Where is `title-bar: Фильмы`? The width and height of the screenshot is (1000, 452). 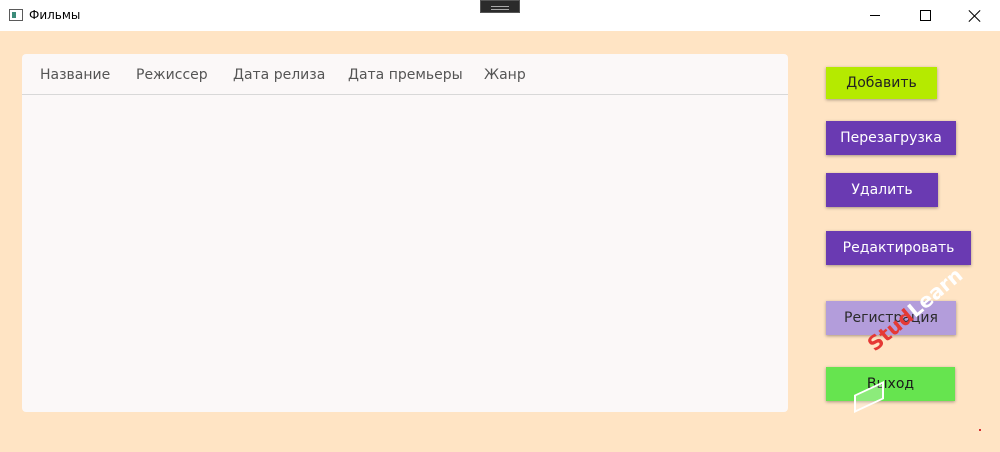
title-bar: Фильмы is located at coordinates (500, 15).